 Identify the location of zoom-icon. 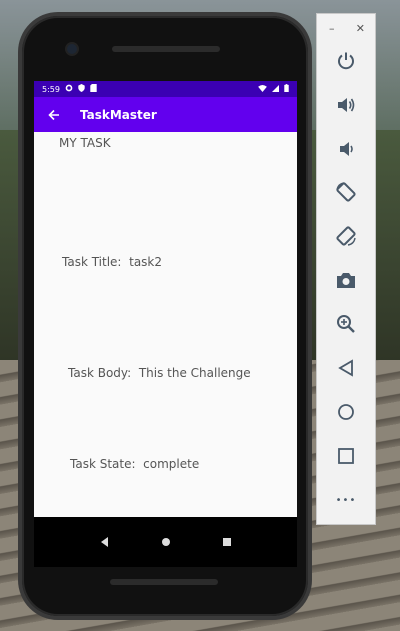
(346, 324).